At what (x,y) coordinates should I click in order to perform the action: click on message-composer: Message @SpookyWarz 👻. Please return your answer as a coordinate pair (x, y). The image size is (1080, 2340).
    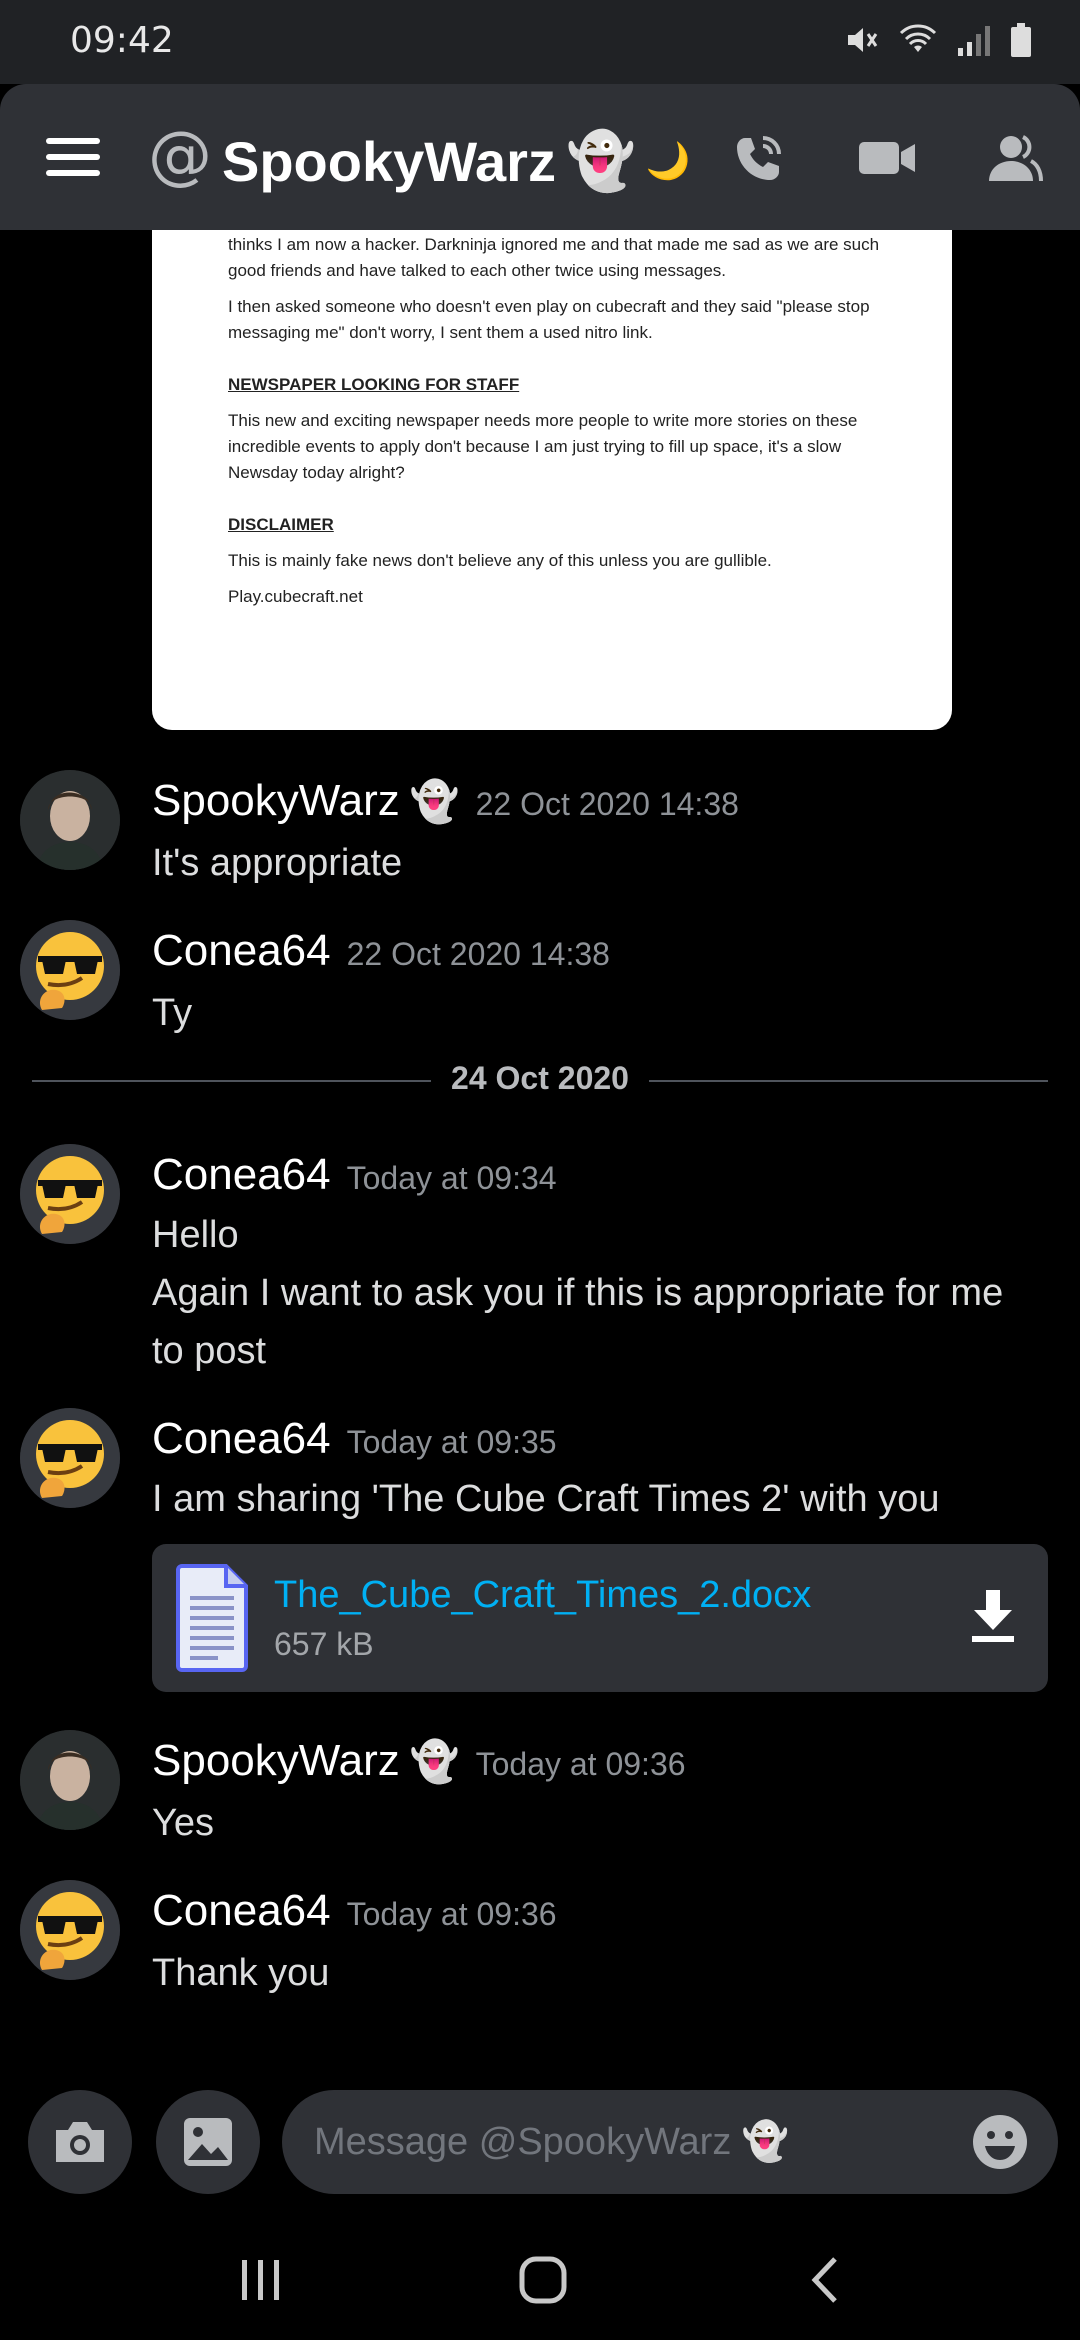
    Looking at the image, I should click on (540, 2140).